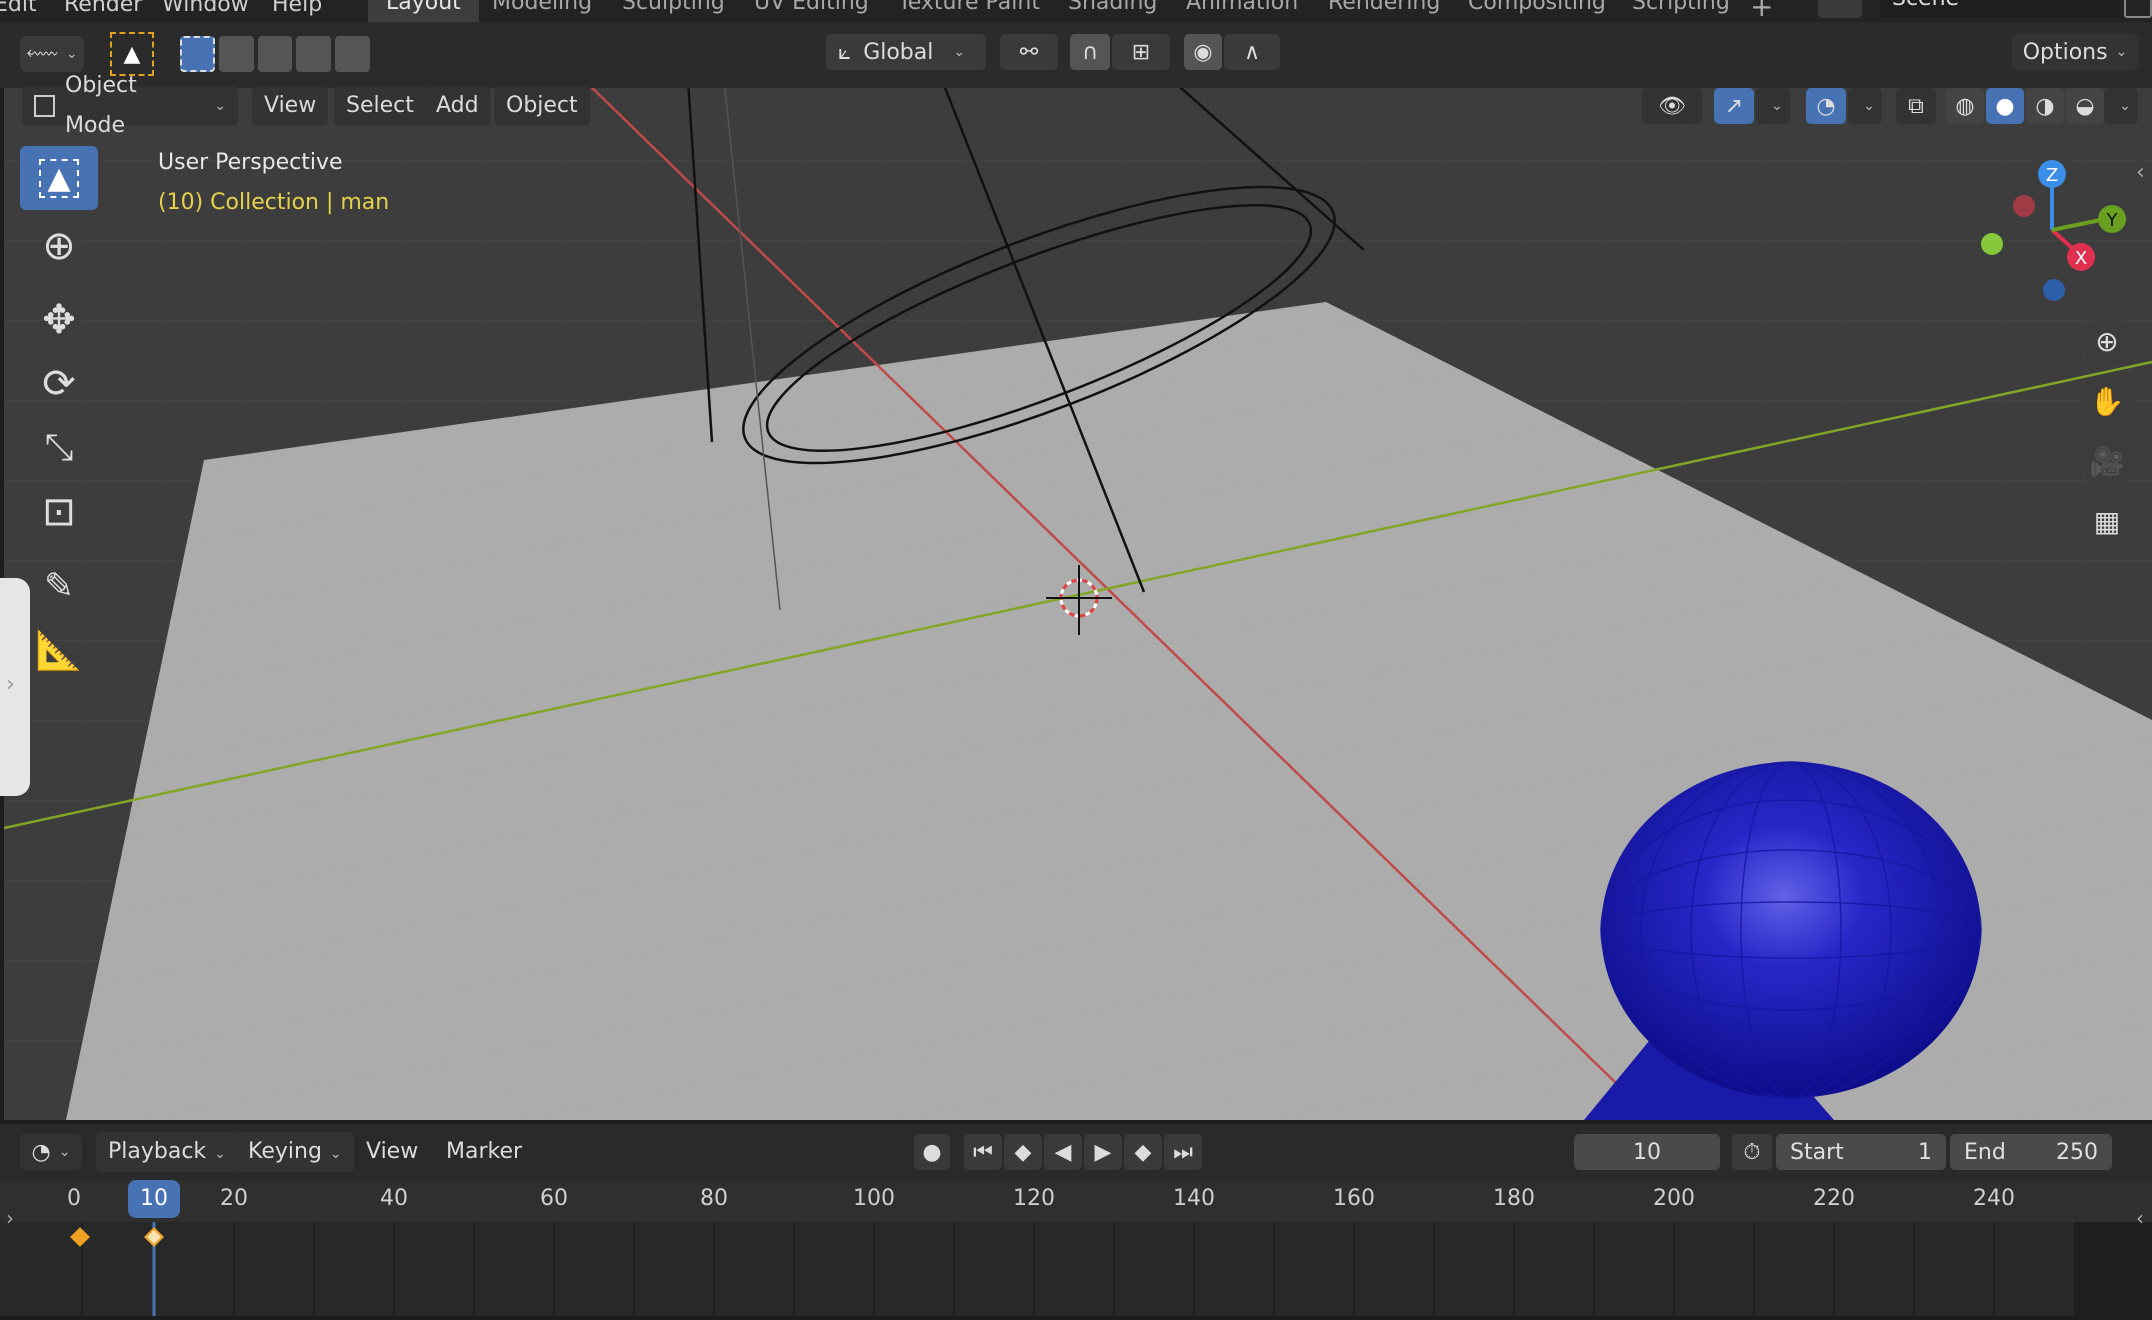  What do you see at coordinates (130, 105) in the screenshot?
I see `mode-dropdown: Object Mode ⌄` at bounding box center [130, 105].